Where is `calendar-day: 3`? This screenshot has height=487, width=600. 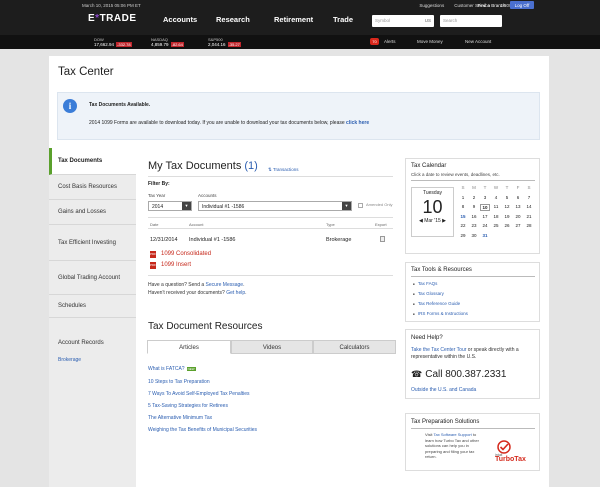
calendar-day: 3 is located at coordinates (485, 197).